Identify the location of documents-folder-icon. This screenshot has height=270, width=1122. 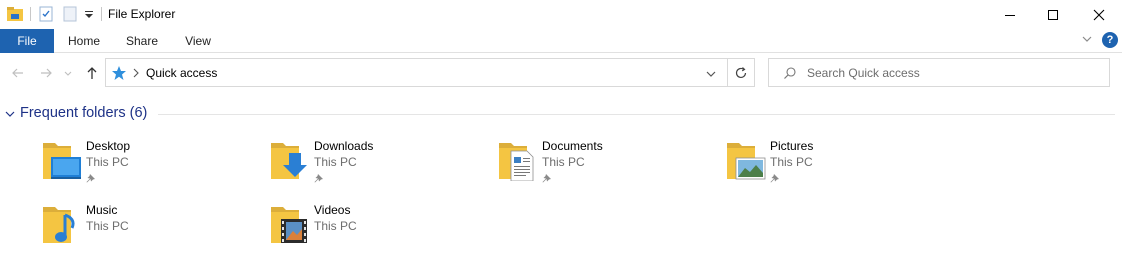
(518, 160).